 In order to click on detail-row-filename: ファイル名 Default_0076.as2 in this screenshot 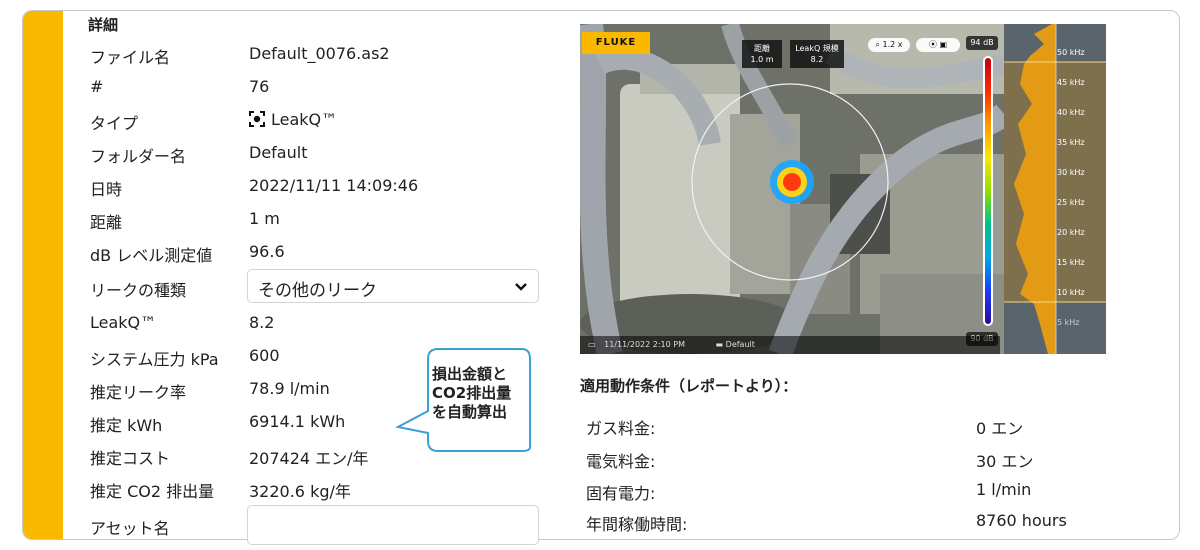, I will do `click(240, 55)`.